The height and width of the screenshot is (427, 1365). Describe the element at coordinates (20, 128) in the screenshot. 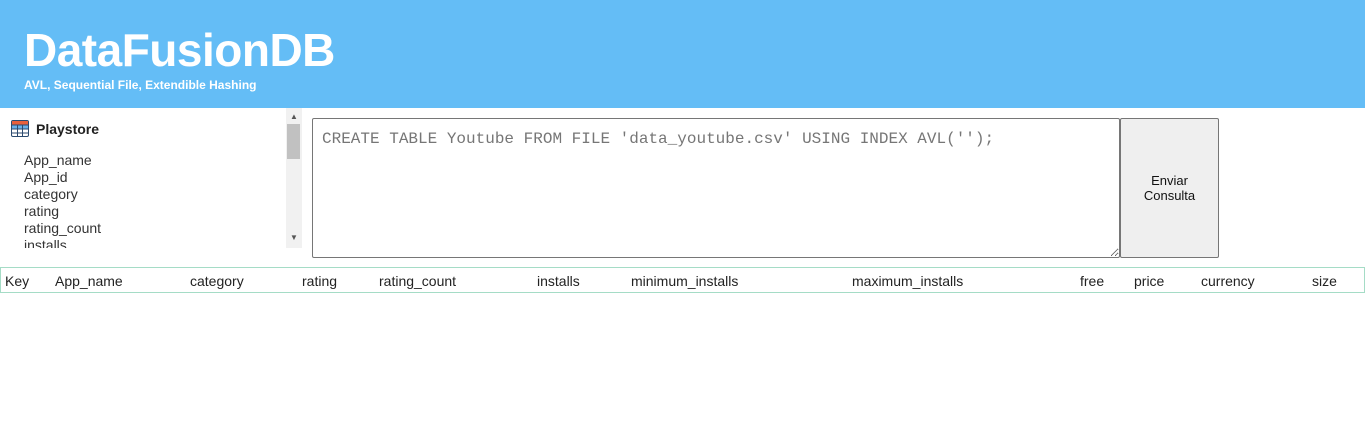

I see `table-icon` at that location.